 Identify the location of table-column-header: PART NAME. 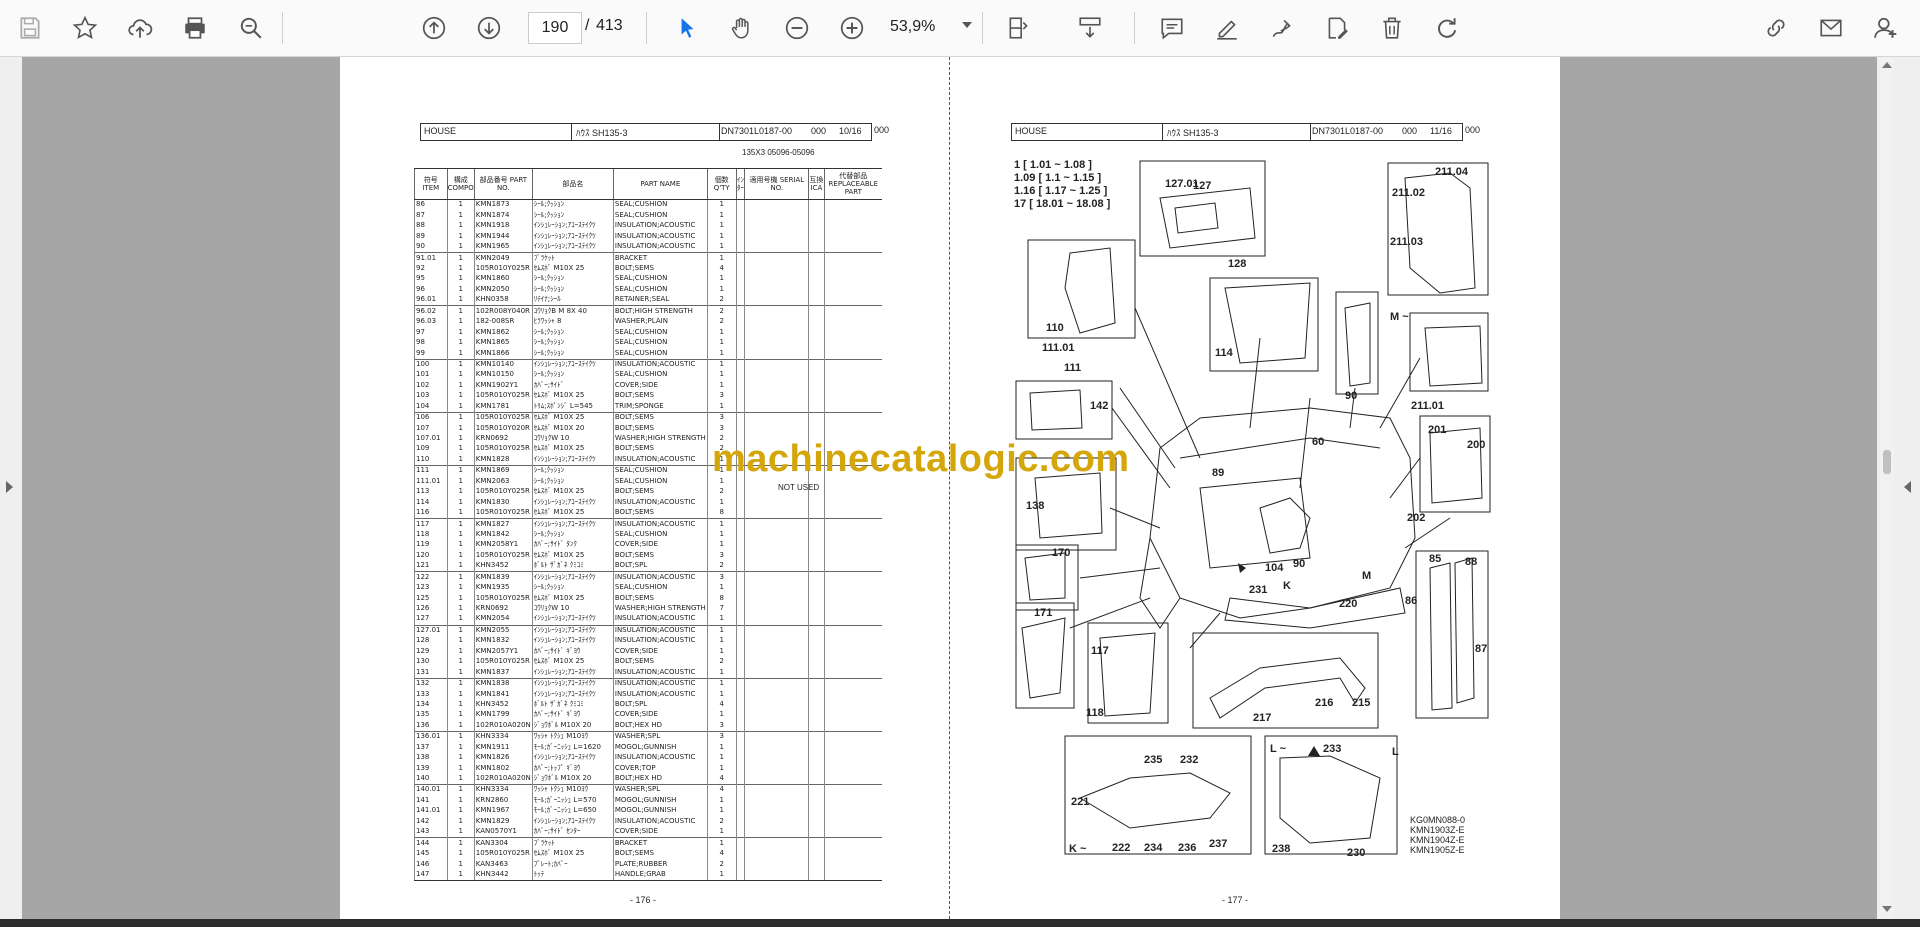
(660, 184).